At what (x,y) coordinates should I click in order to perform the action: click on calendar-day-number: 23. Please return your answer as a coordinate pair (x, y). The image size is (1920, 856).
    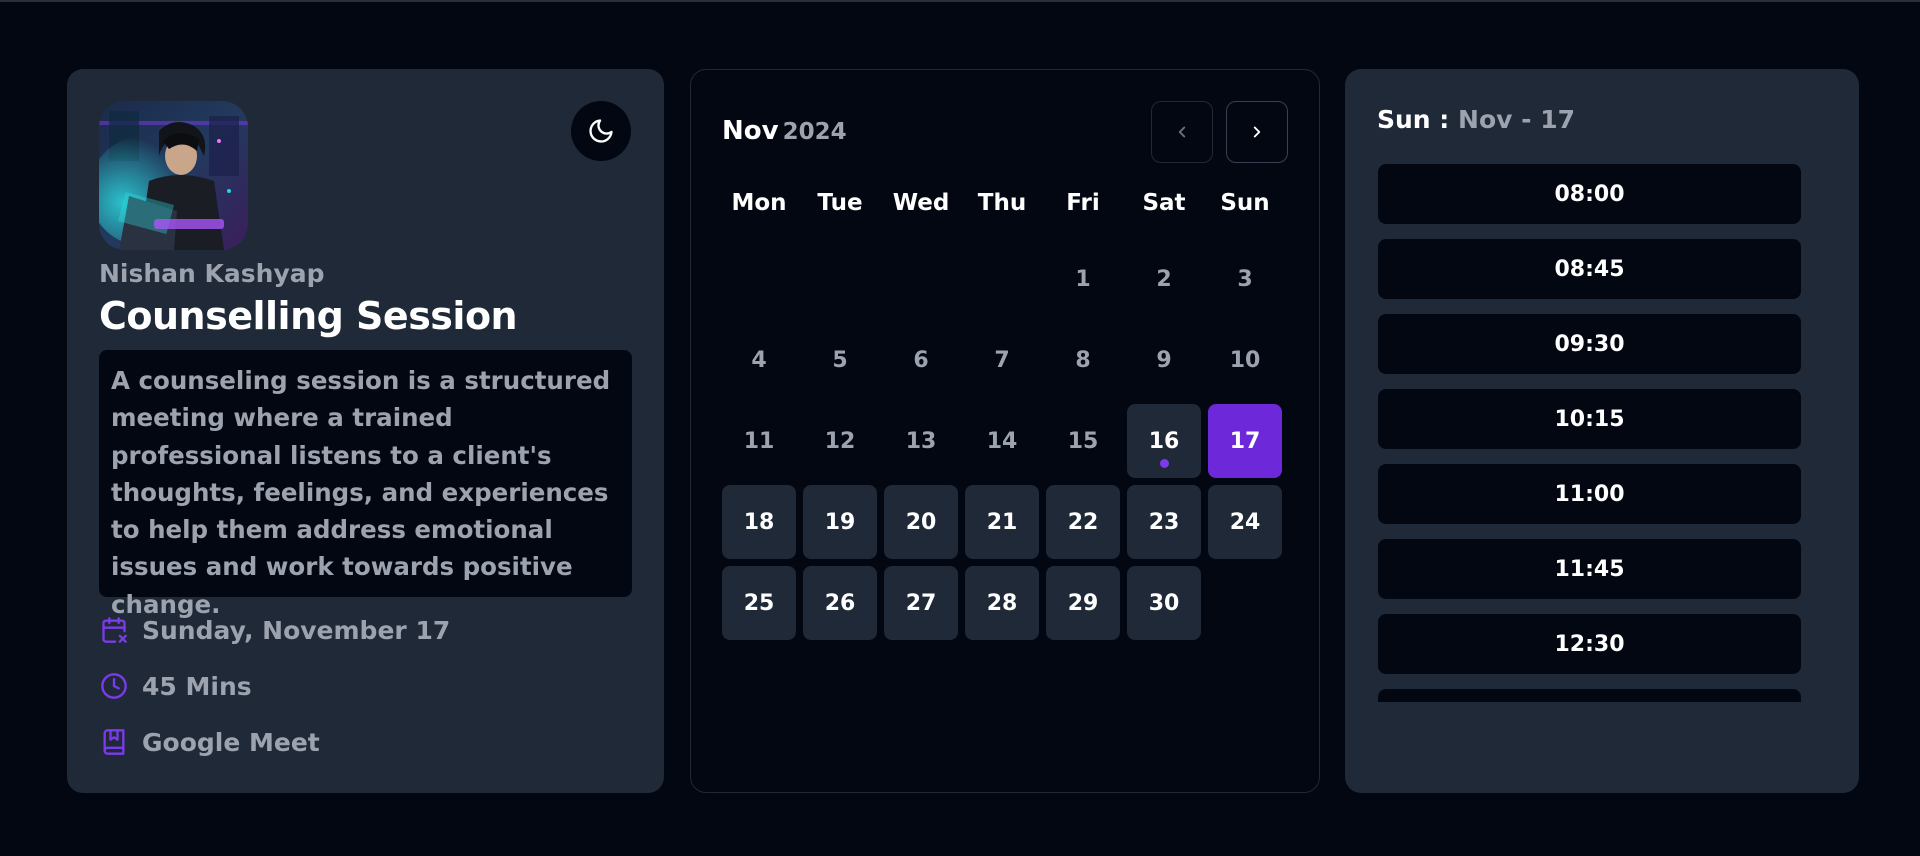
    Looking at the image, I should click on (1164, 522).